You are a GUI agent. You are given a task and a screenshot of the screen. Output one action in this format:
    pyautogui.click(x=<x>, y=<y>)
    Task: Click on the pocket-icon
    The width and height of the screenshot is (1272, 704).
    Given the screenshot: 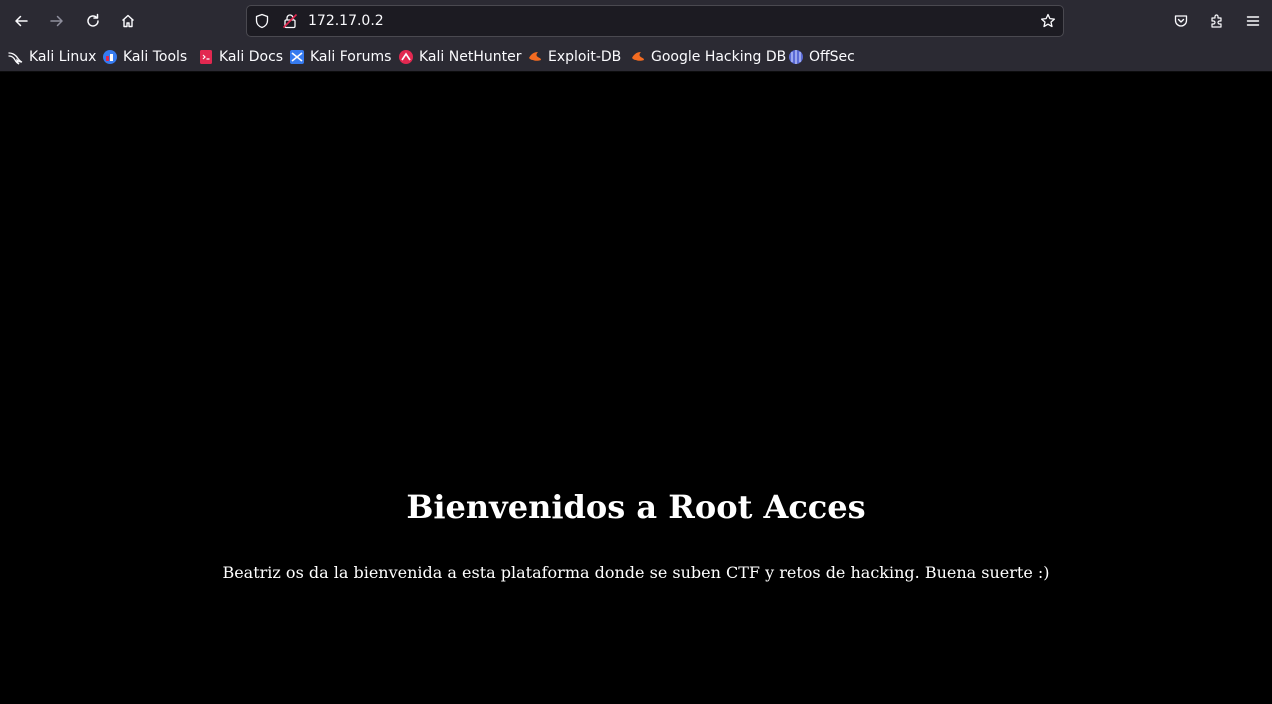 What is the action you would take?
    pyautogui.click(x=1181, y=21)
    